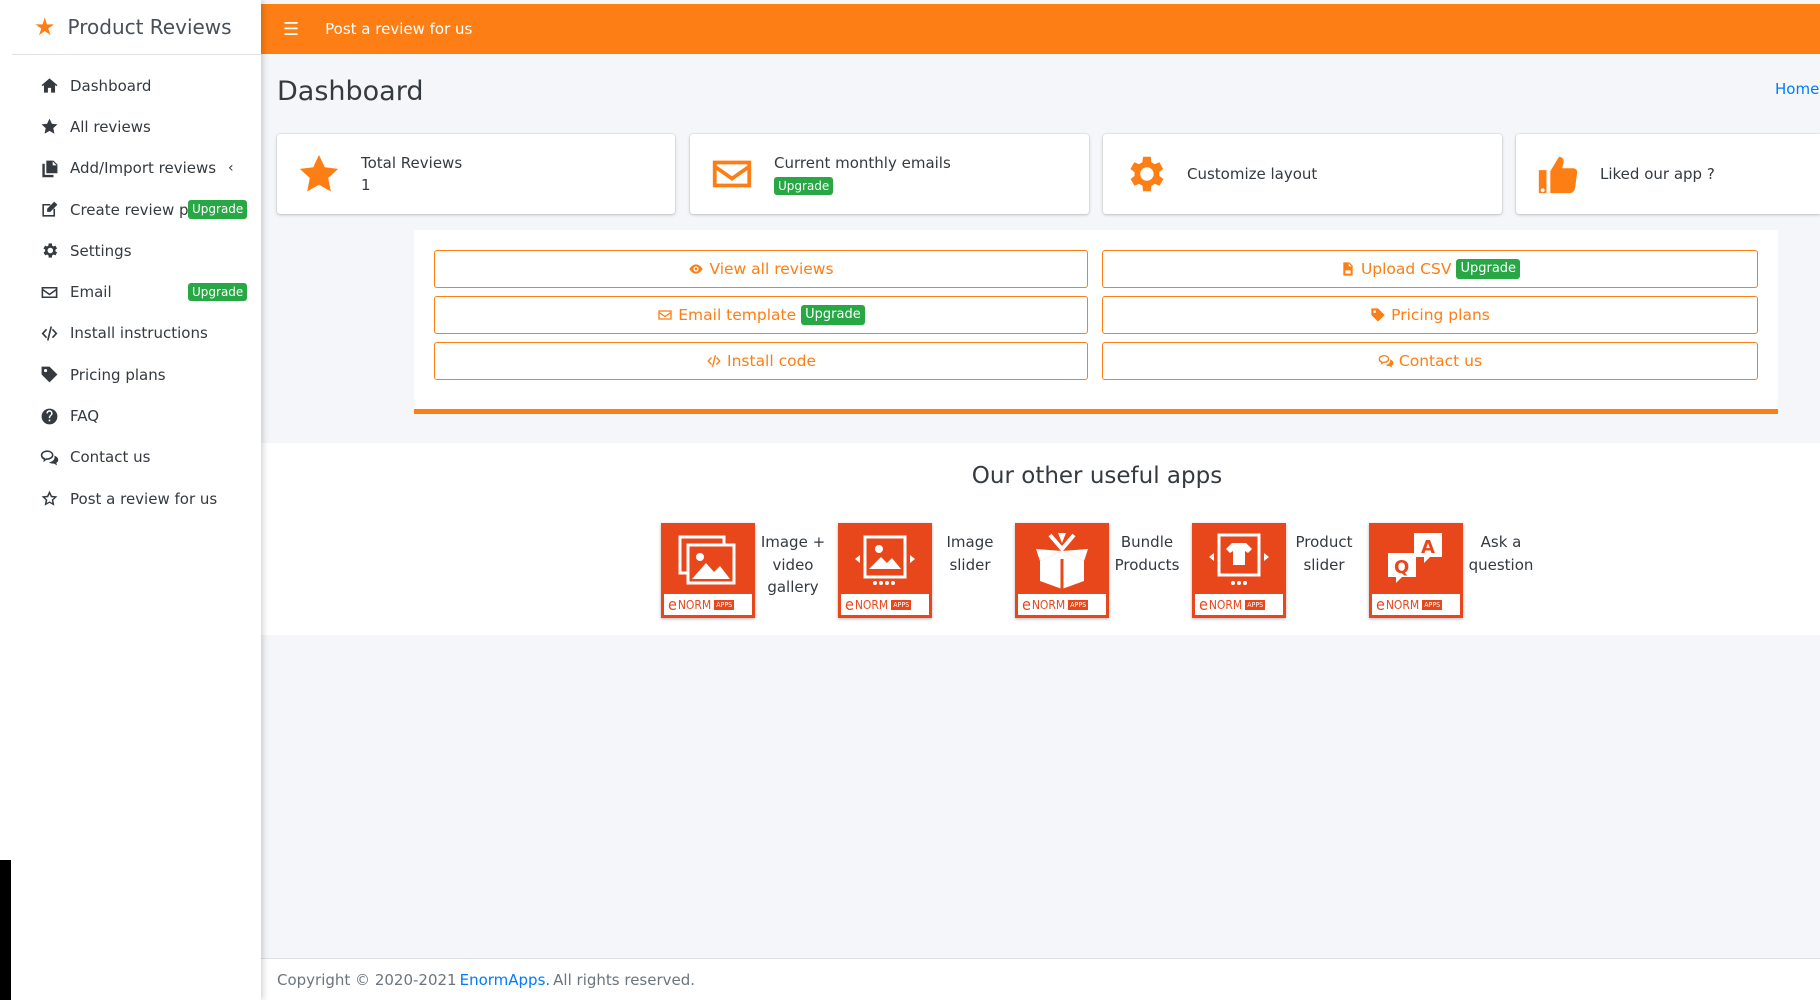  What do you see at coordinates (1324, 553) in the screenshot?
I see `app-name: Product slider` at bounding box center [1324, 553].